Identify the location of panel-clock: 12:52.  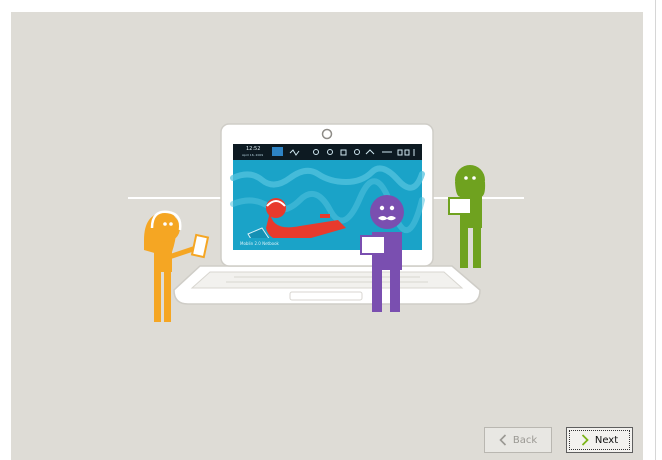
(253, 149).